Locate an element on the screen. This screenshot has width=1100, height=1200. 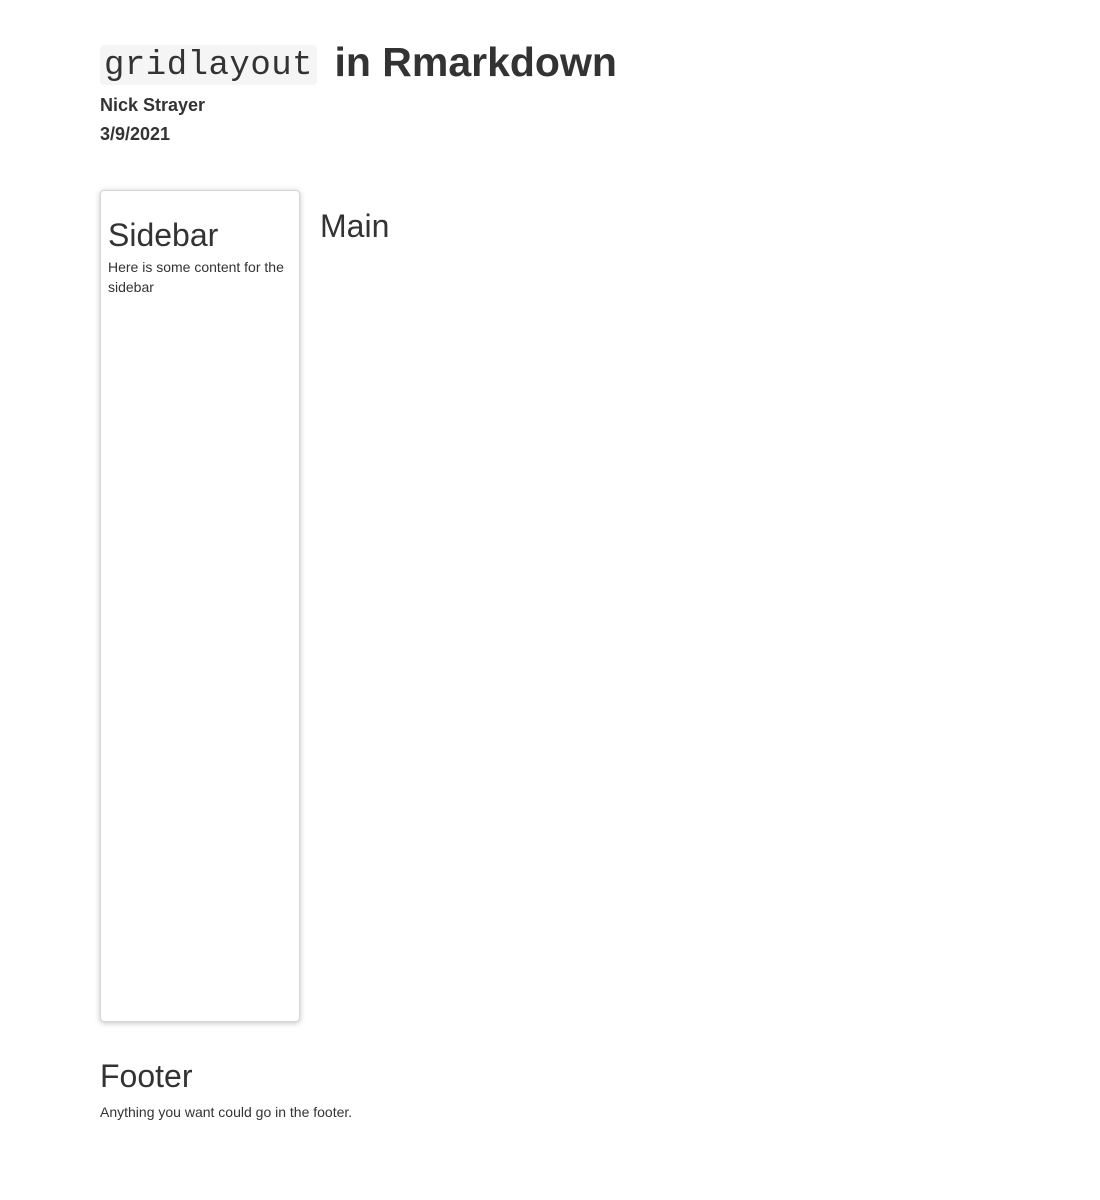
main-heading: Main is located at coordinates (355, 226).